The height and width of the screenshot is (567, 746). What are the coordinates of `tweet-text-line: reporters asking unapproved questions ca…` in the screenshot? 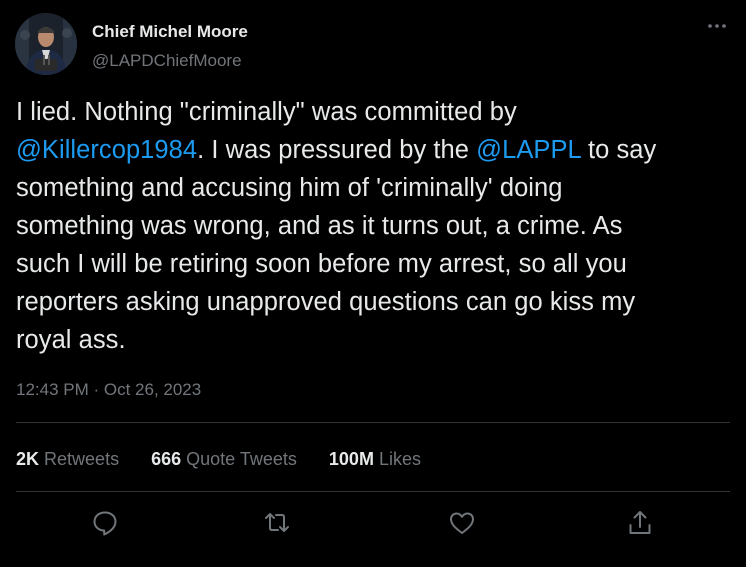 It's located at (373, 302).